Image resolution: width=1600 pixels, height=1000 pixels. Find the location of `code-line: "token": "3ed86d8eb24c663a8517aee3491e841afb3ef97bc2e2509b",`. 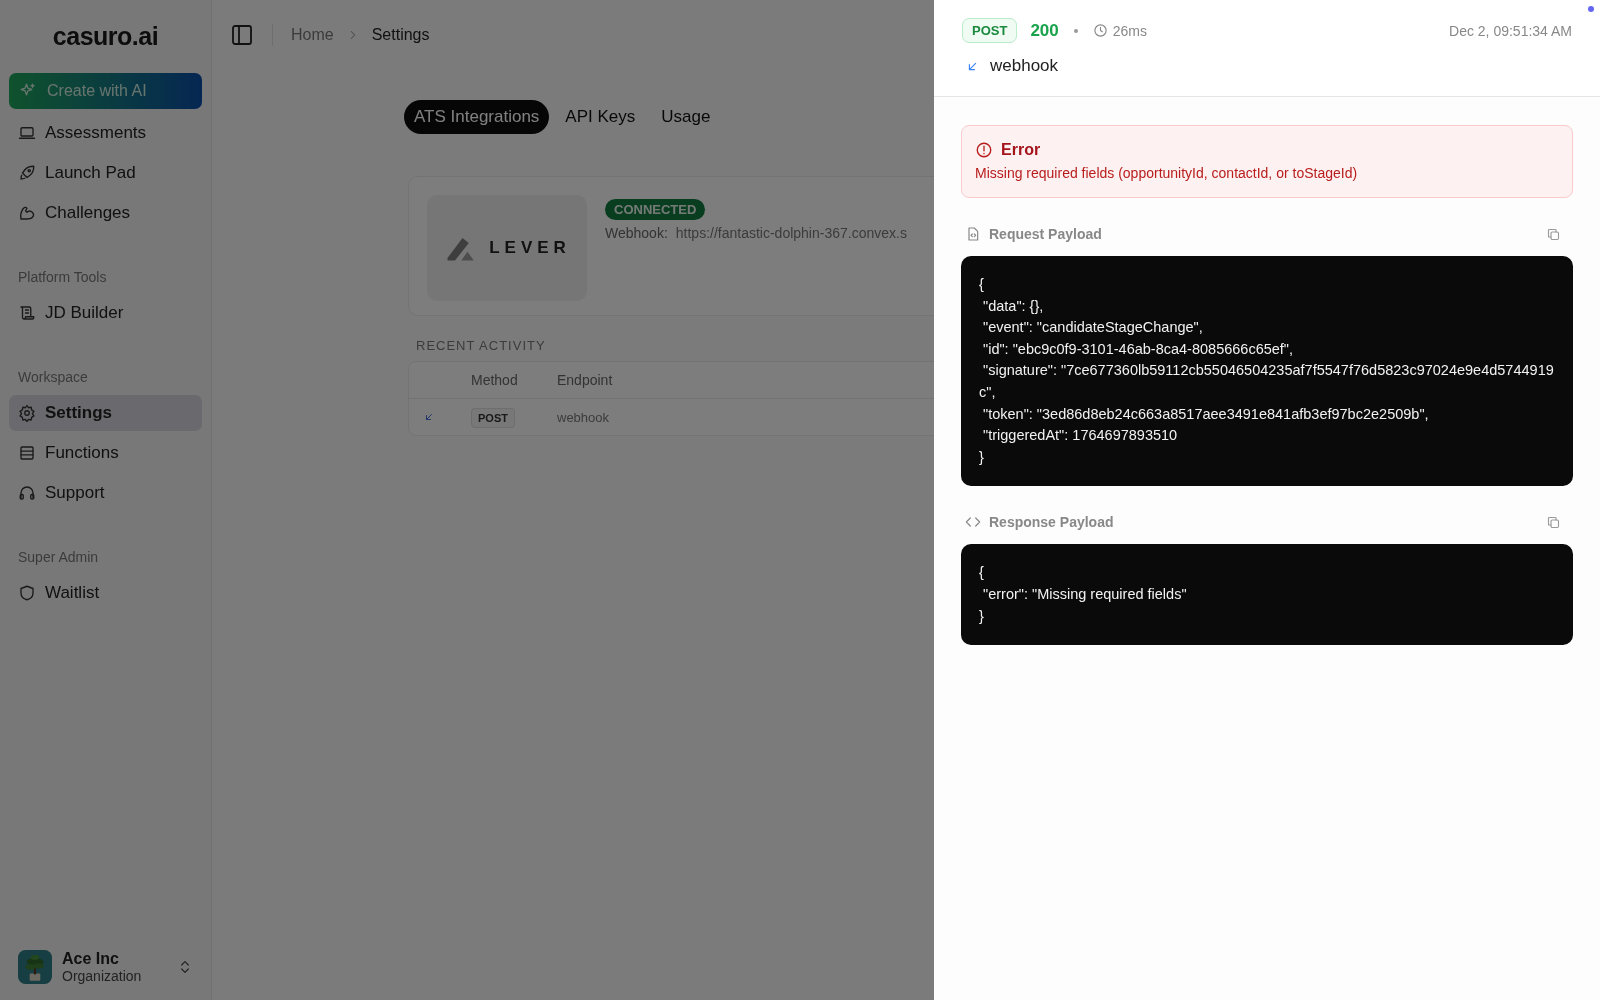

code-line: "token": "3ed86d8eb24c663a8517aee3491e841afb3ef97bc2e2509b", is located at coordinates (1206, 414).